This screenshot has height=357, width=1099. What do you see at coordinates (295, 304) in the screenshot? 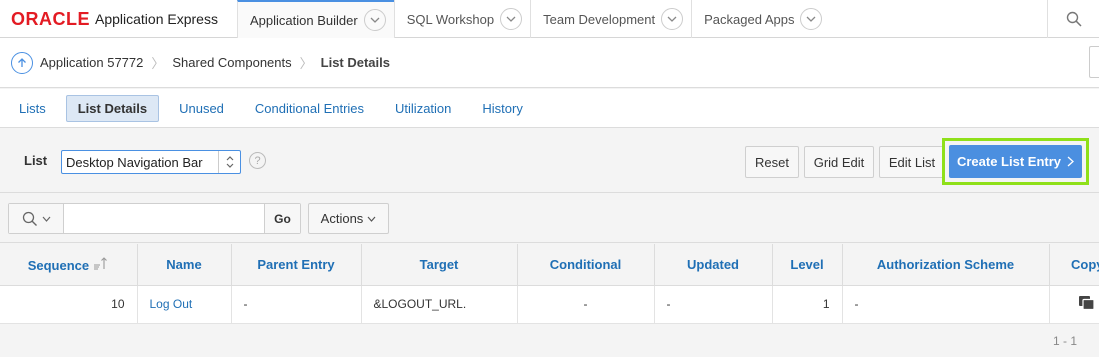
I see `cell-parent-entry: -` at bounding box center [295, 304].